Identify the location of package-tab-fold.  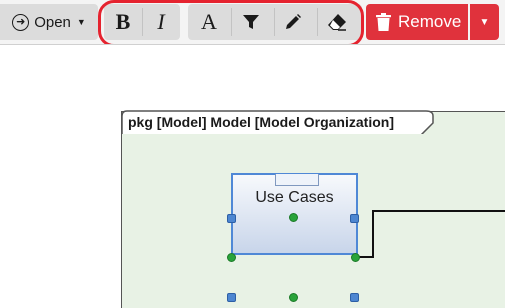
(297, 180).